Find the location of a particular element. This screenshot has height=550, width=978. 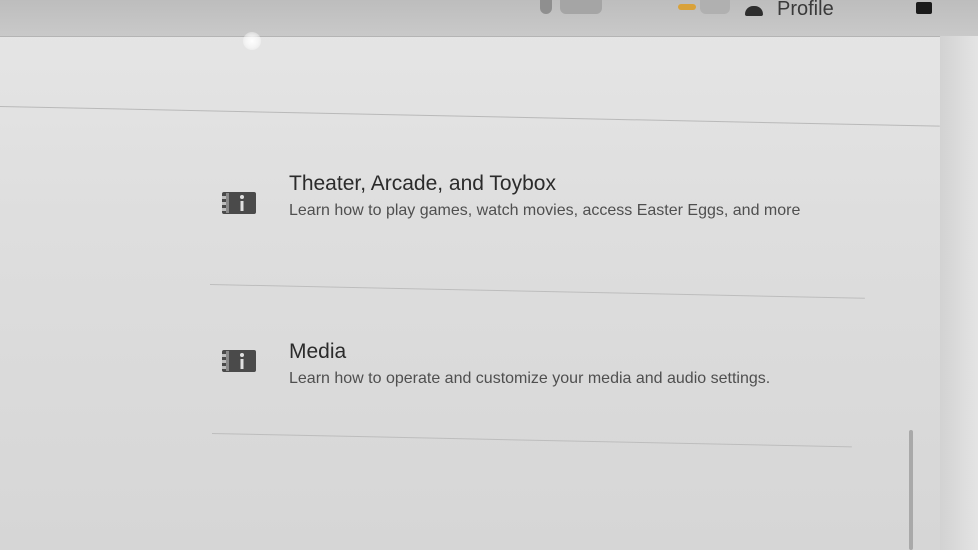

profile-label: Profile is located at coordinates (805, 10).